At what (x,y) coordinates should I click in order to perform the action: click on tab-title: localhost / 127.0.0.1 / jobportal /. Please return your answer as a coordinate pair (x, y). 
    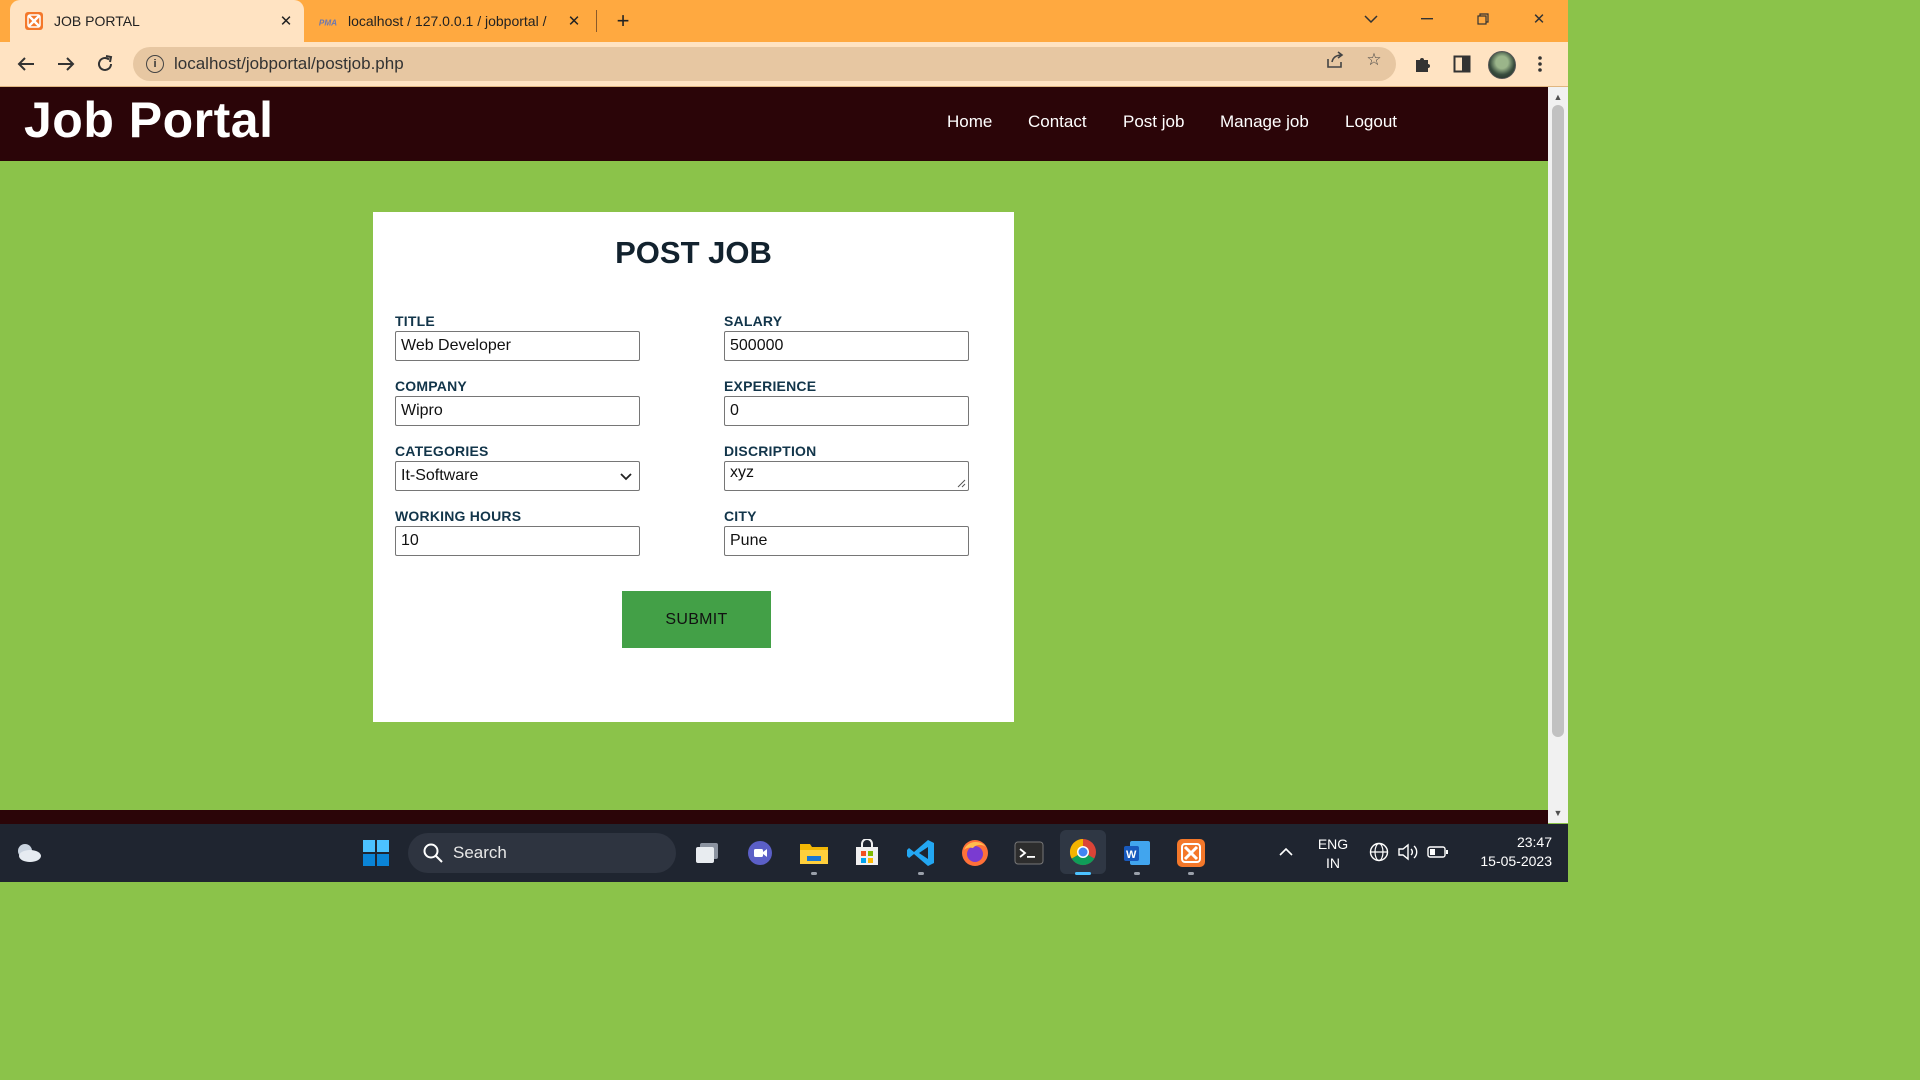
    Looking at the image, I should click on (447, 21).